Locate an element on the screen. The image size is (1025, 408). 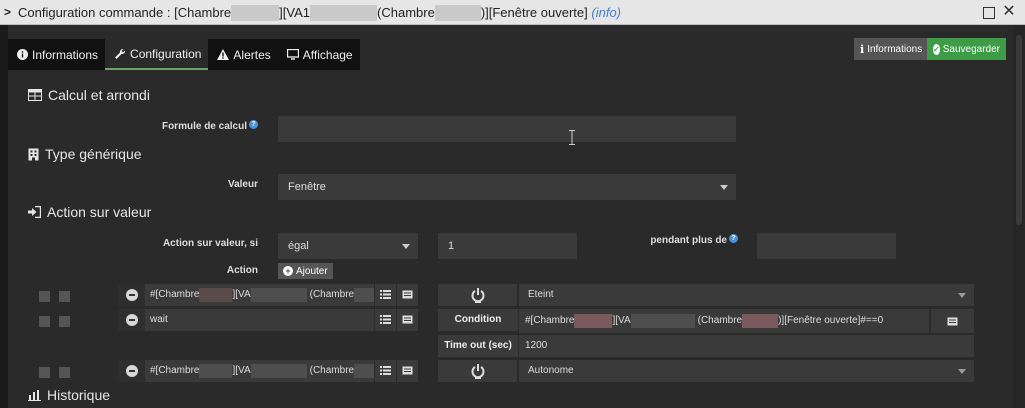
title-part-3: (Chambre is located at coordinates (406, 12).